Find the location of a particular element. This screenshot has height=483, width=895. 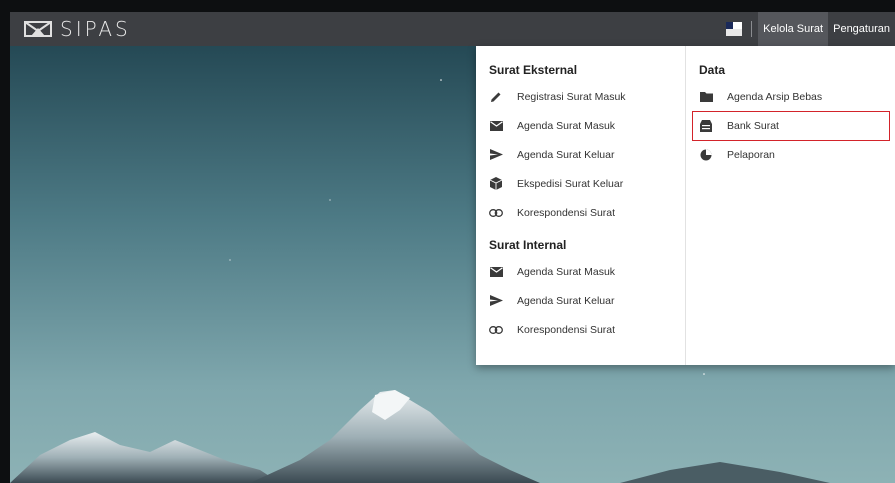

menu-item-agenda-surat-masuk-internal: Agenda Surat Masuk is located at coordinates (580, 271).